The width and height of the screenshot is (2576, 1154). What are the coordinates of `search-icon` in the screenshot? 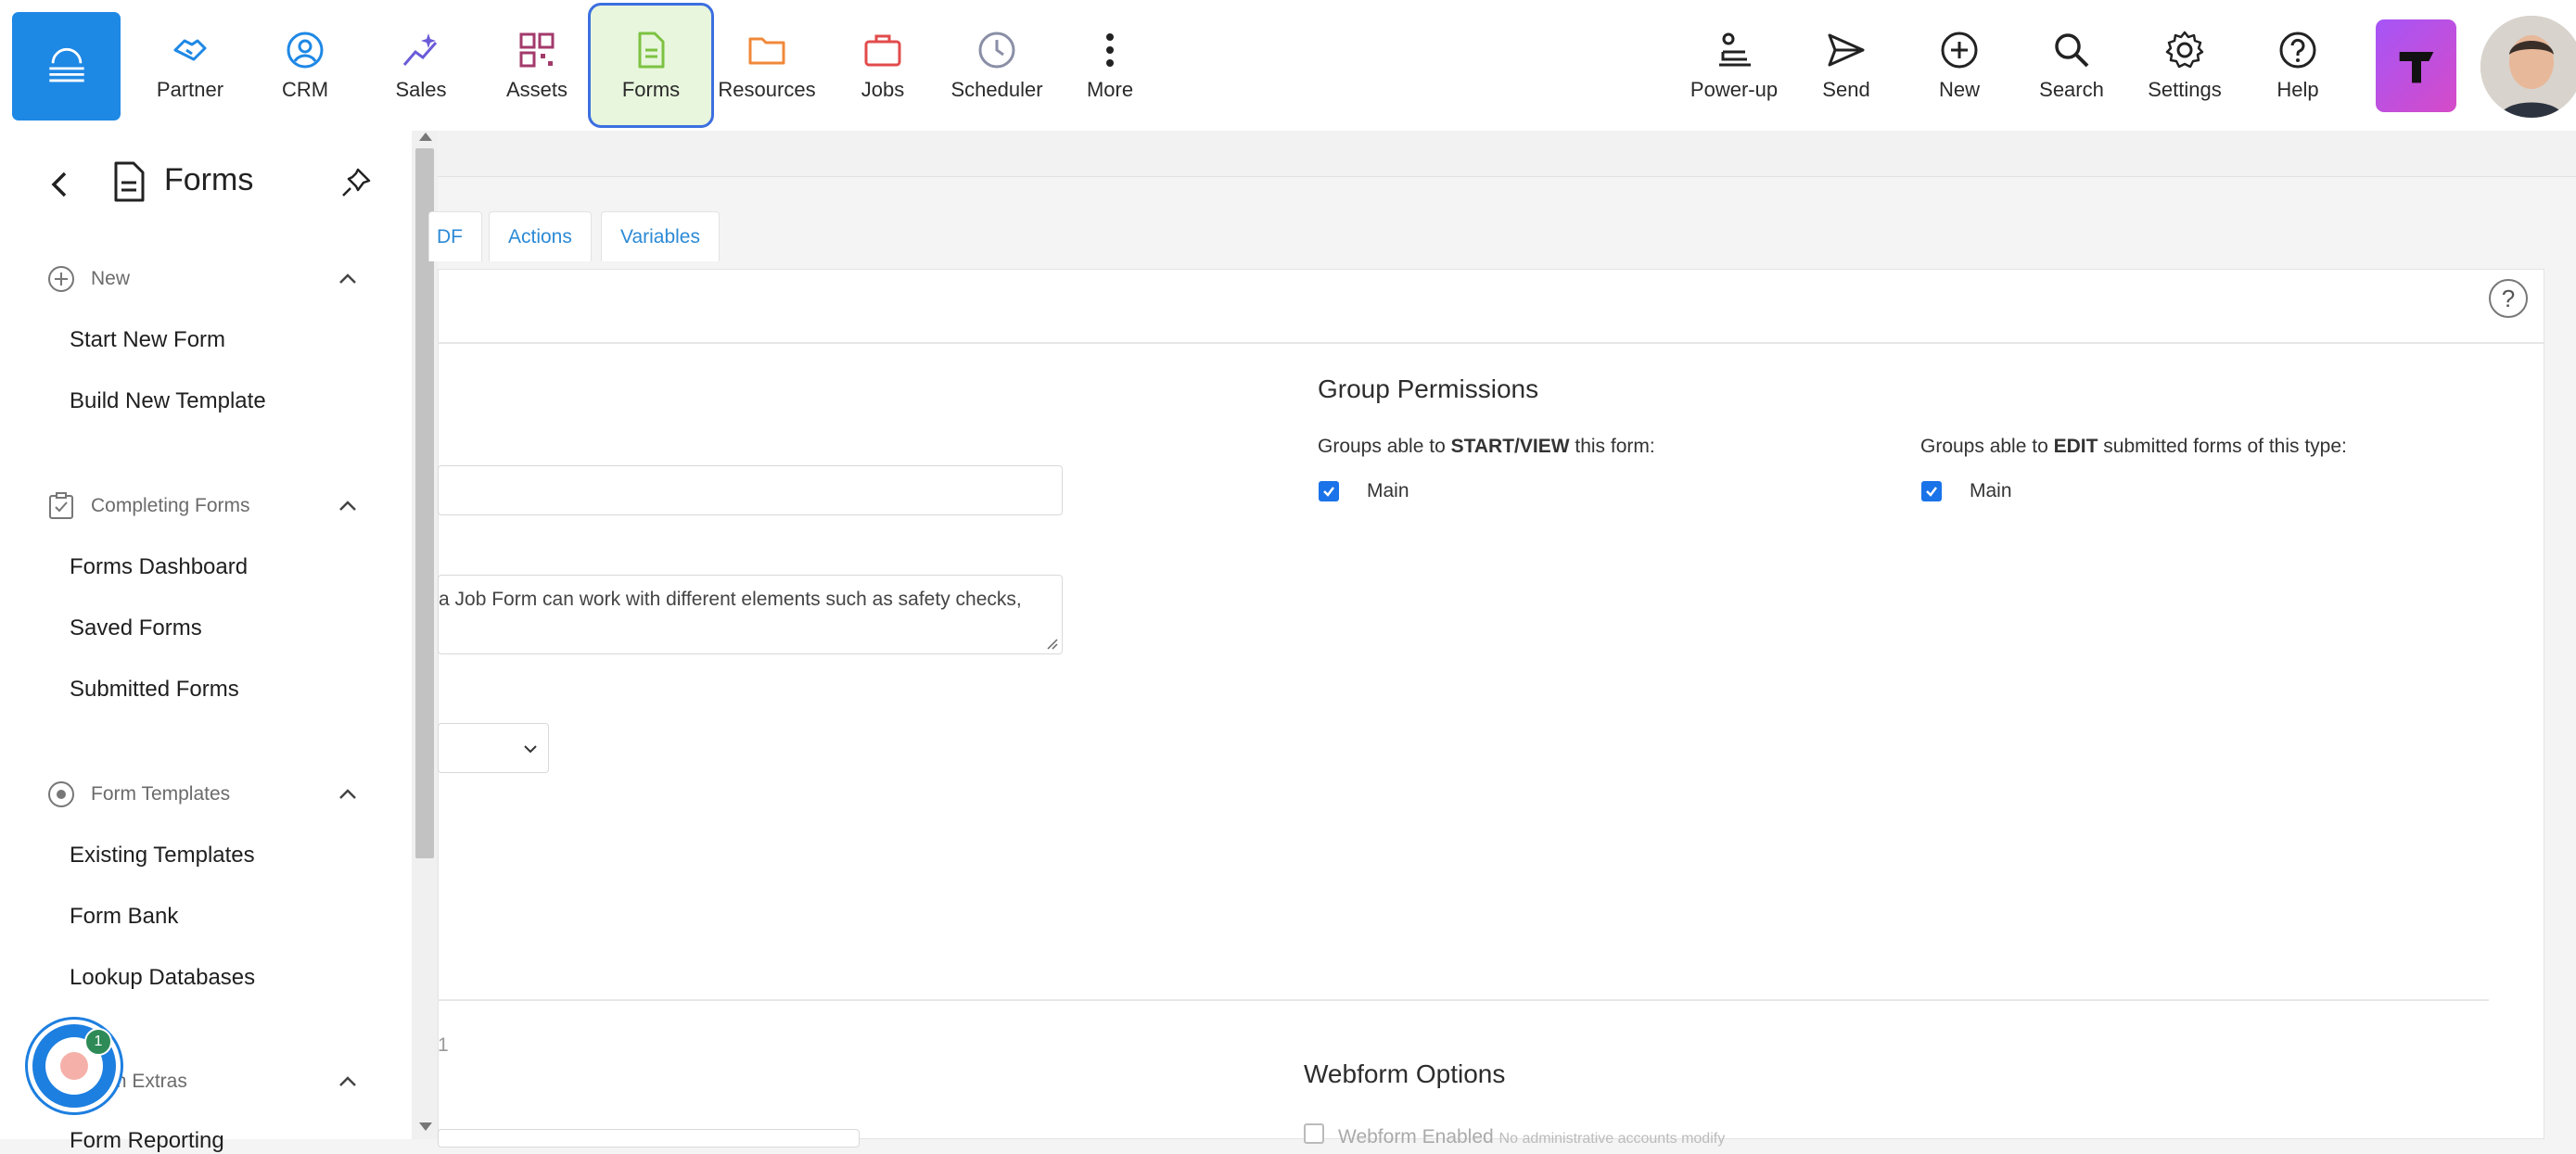 It's located at (2072, 50).